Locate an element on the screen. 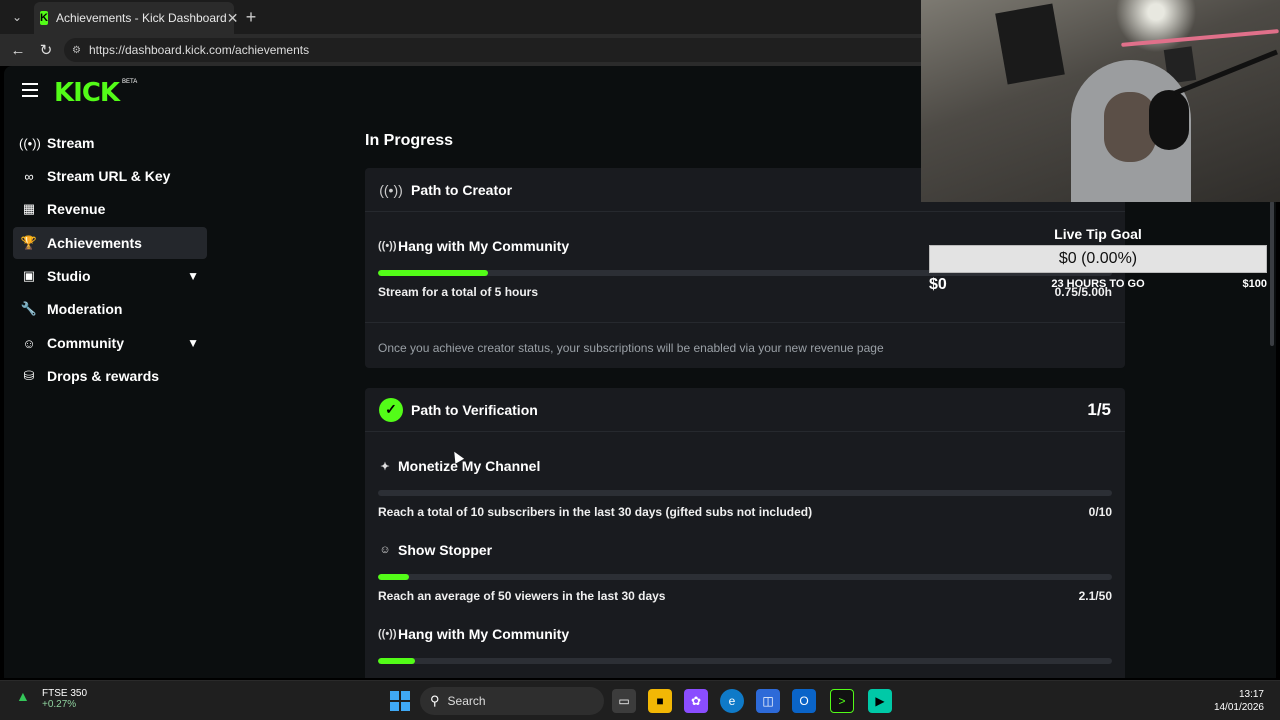 This screenshot has height=720, width=1280. date: 14/01/2026 is located at coordinates (1238, 707).